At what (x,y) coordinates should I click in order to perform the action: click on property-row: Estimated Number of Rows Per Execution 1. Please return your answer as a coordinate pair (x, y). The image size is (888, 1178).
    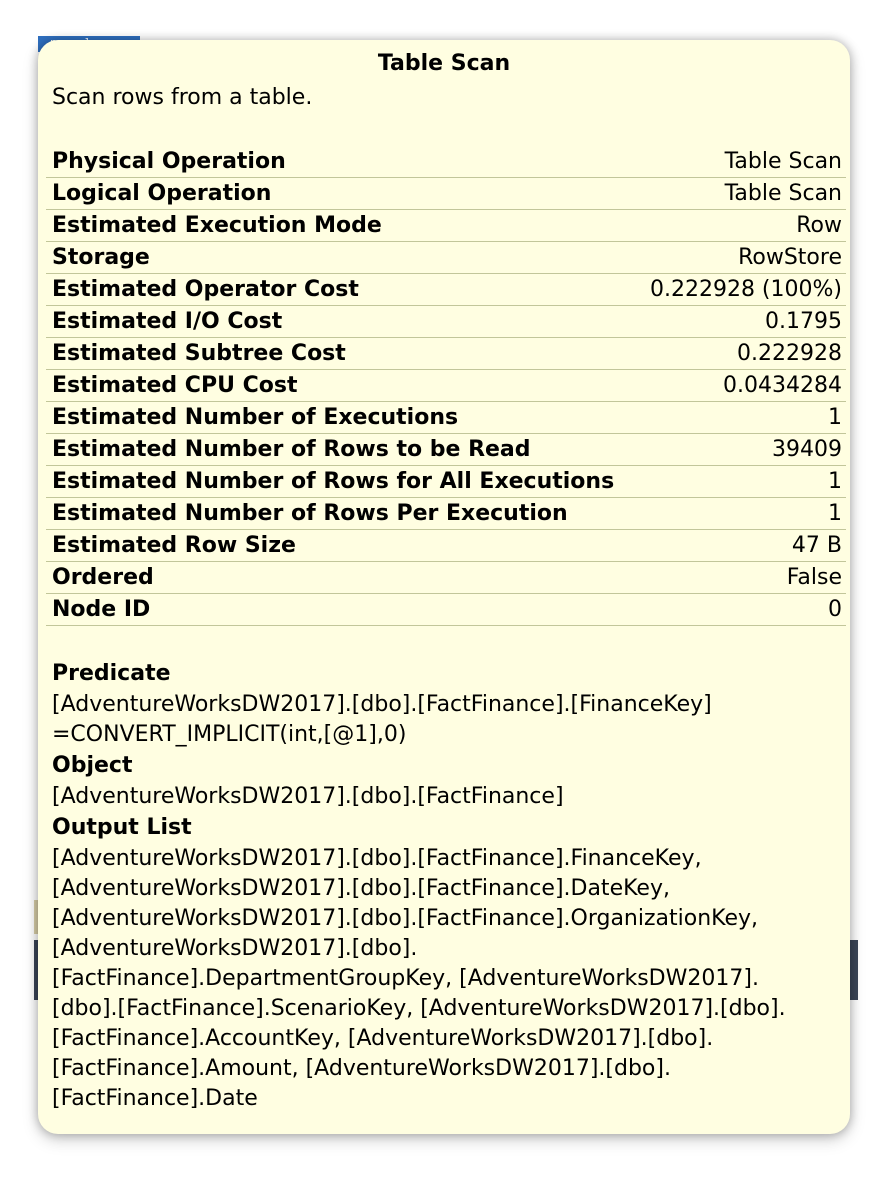
    Looking at the image, I should click on (446, 514).